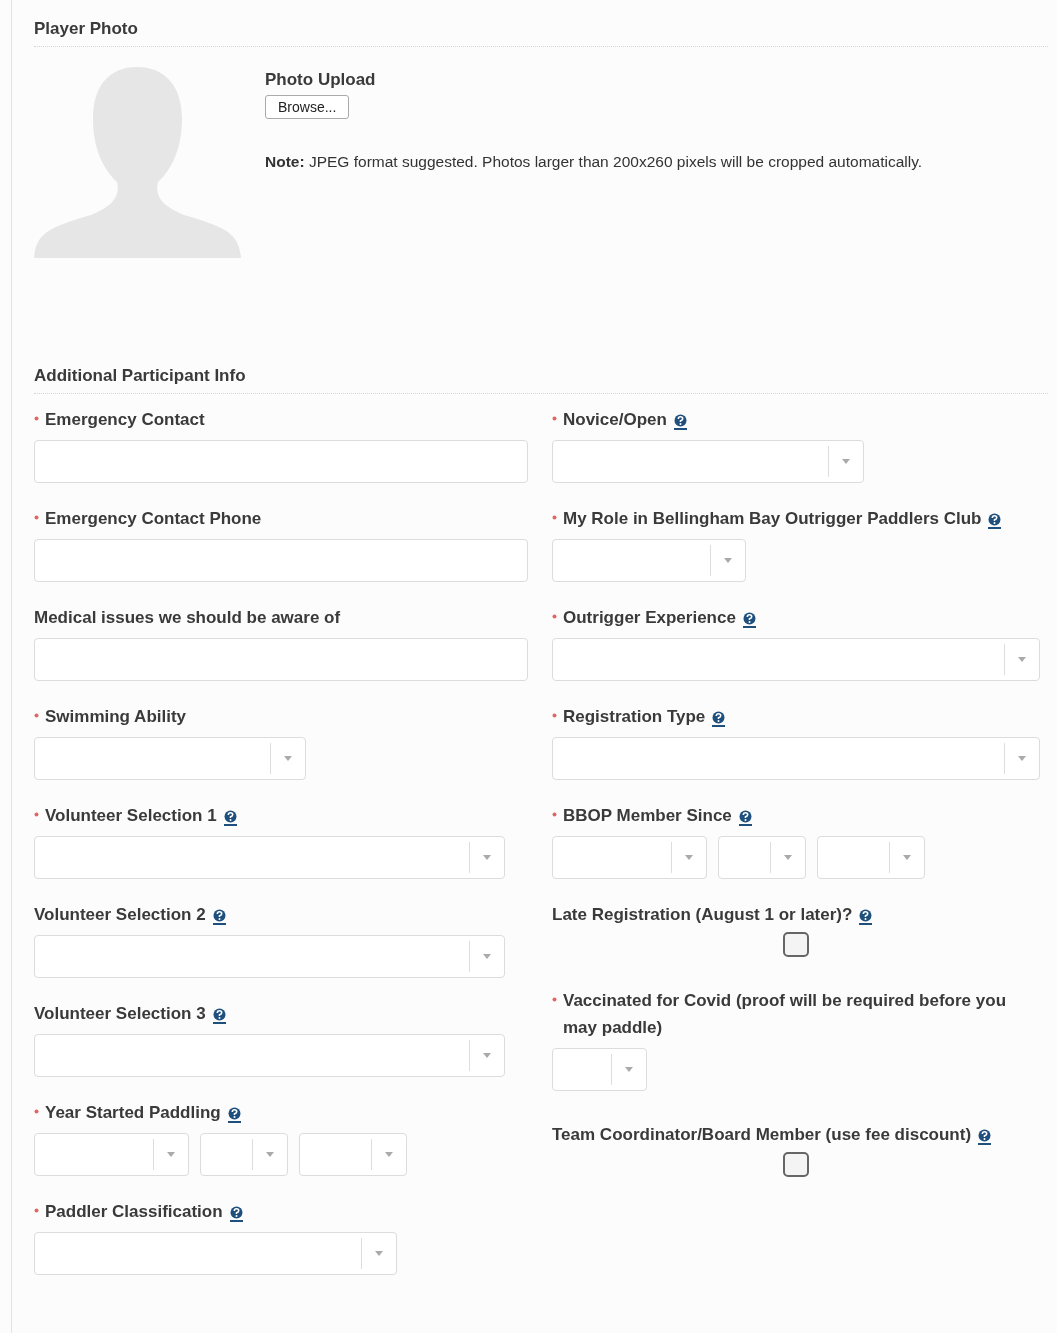 This screenshot has width=1057, height=1333. Describe the element at coordinates (702, 915) in the screenshot. I see `field-label: Late Registration (August 1 or later)?` at that location.